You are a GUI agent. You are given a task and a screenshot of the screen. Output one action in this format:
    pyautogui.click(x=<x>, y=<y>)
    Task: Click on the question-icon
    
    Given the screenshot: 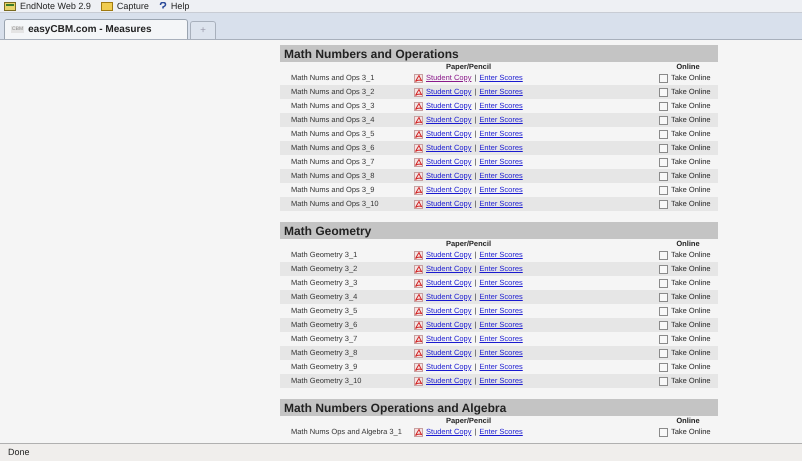 What is the action you would take?
    pyautogui.click(x=162, y=6)
    